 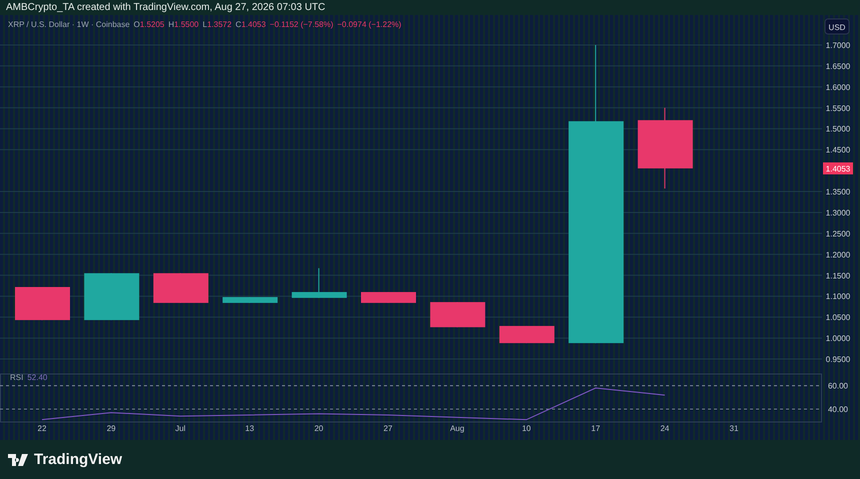 I want to click on price-label: 1.6500, so click(x=838, y=66).